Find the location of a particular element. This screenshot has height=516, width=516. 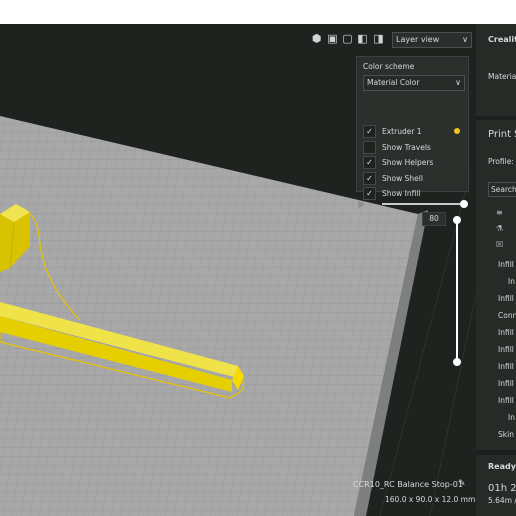

color-scheme-value: Material Color is located at coordinates (393, 82).